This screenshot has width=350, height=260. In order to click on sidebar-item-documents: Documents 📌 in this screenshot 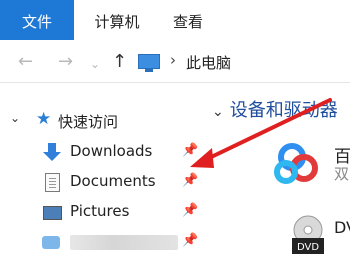, I will do `click(123, 183)`.